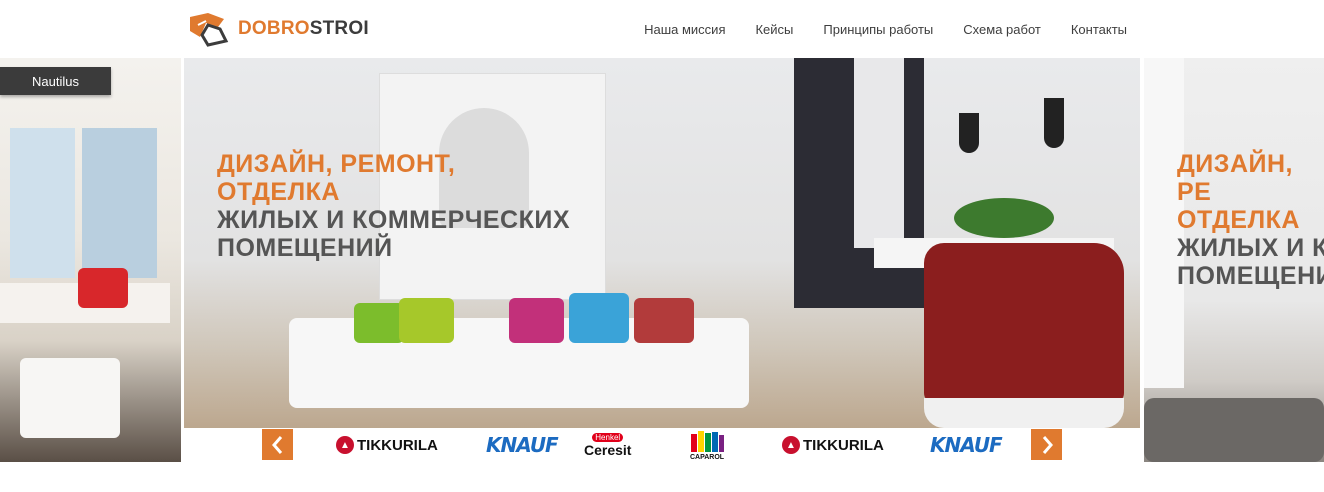  What do you see at coordinates (1004, 218) in the screenshot?
I see `plant-image` at bounding box center [1004, 218].